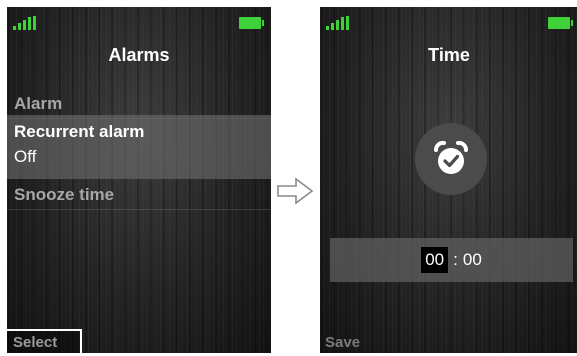 This screenshot has width=577, height=356. What do you see at coordinates (64, 194) in the screenshot?
I see `menu-item-label: Snooze time` at bounding box center [64, 194].